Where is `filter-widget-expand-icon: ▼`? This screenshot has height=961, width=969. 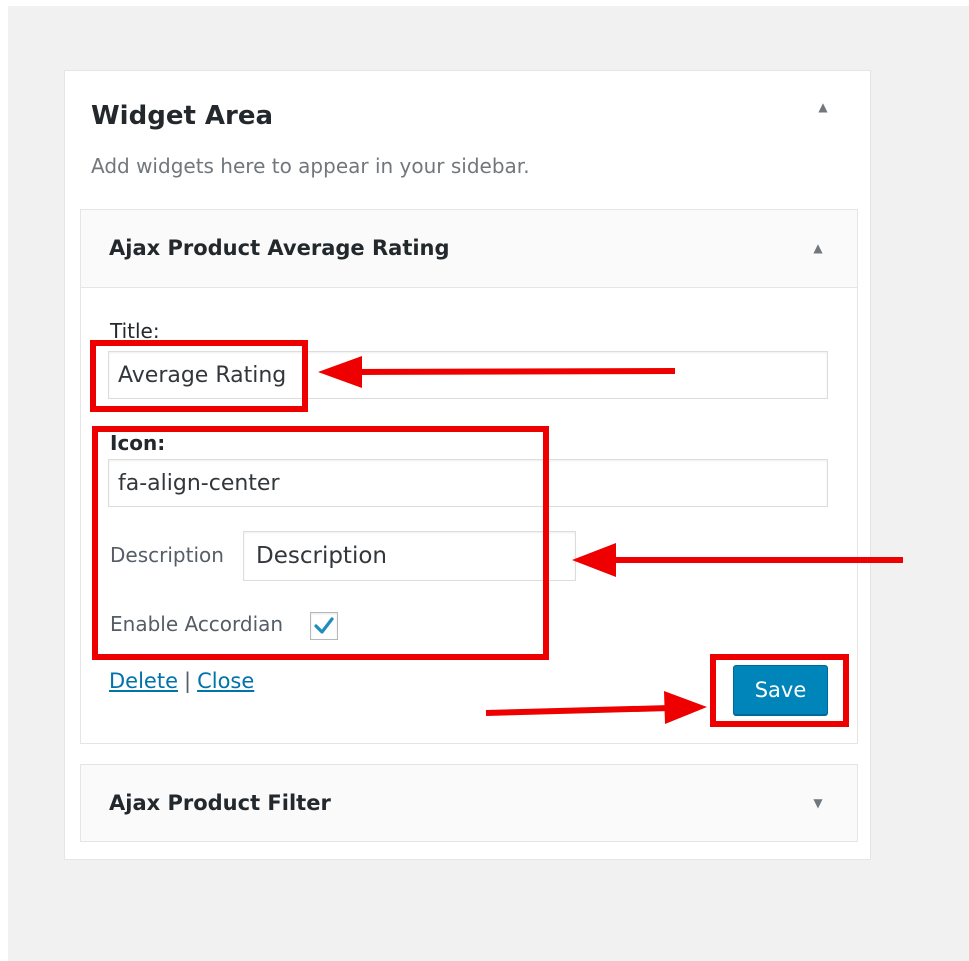
filter-widget-expand-icon: ▼ is located at coordinates (818, 803).